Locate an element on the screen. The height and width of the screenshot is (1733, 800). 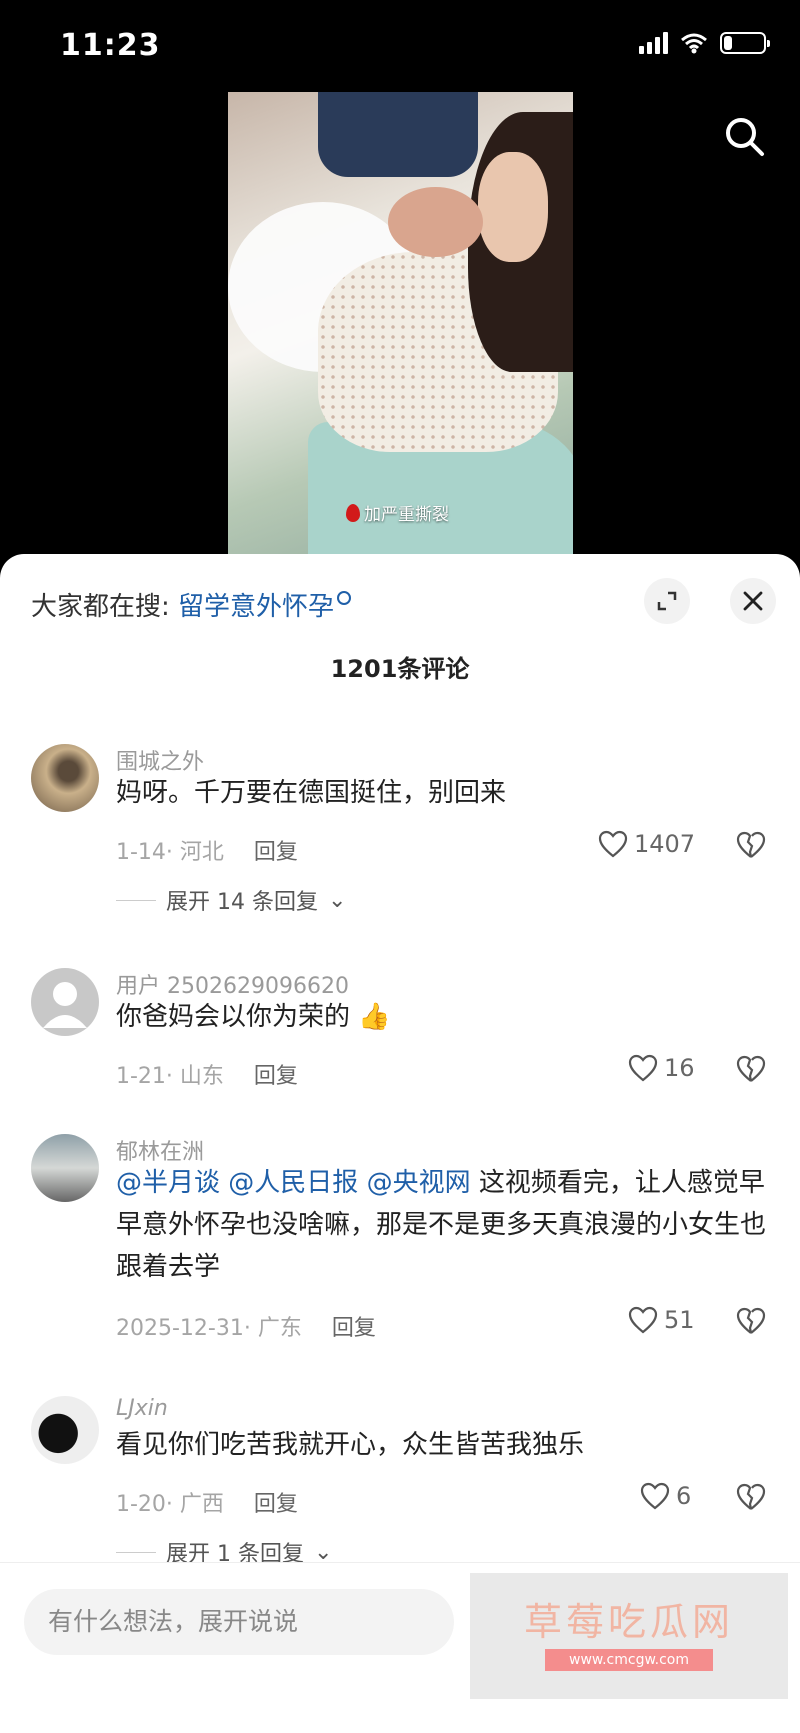
comment-date-location: 1-20· 广西 is located at coordinates (170, 1504).